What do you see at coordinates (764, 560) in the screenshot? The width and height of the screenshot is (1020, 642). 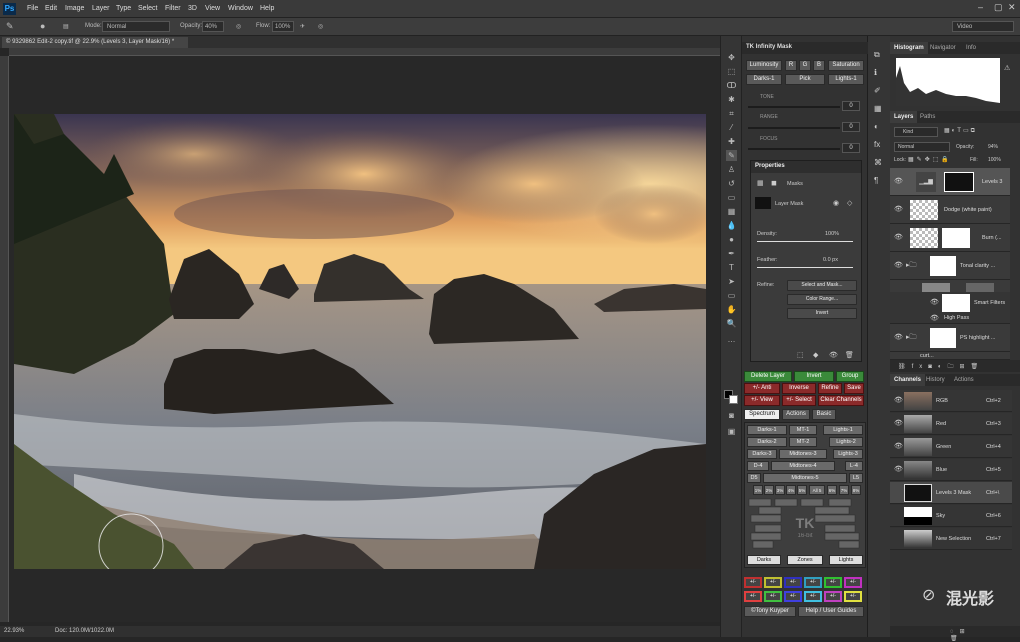 I see `darks-footer-button: Darks` at bounding box center [764, 560].